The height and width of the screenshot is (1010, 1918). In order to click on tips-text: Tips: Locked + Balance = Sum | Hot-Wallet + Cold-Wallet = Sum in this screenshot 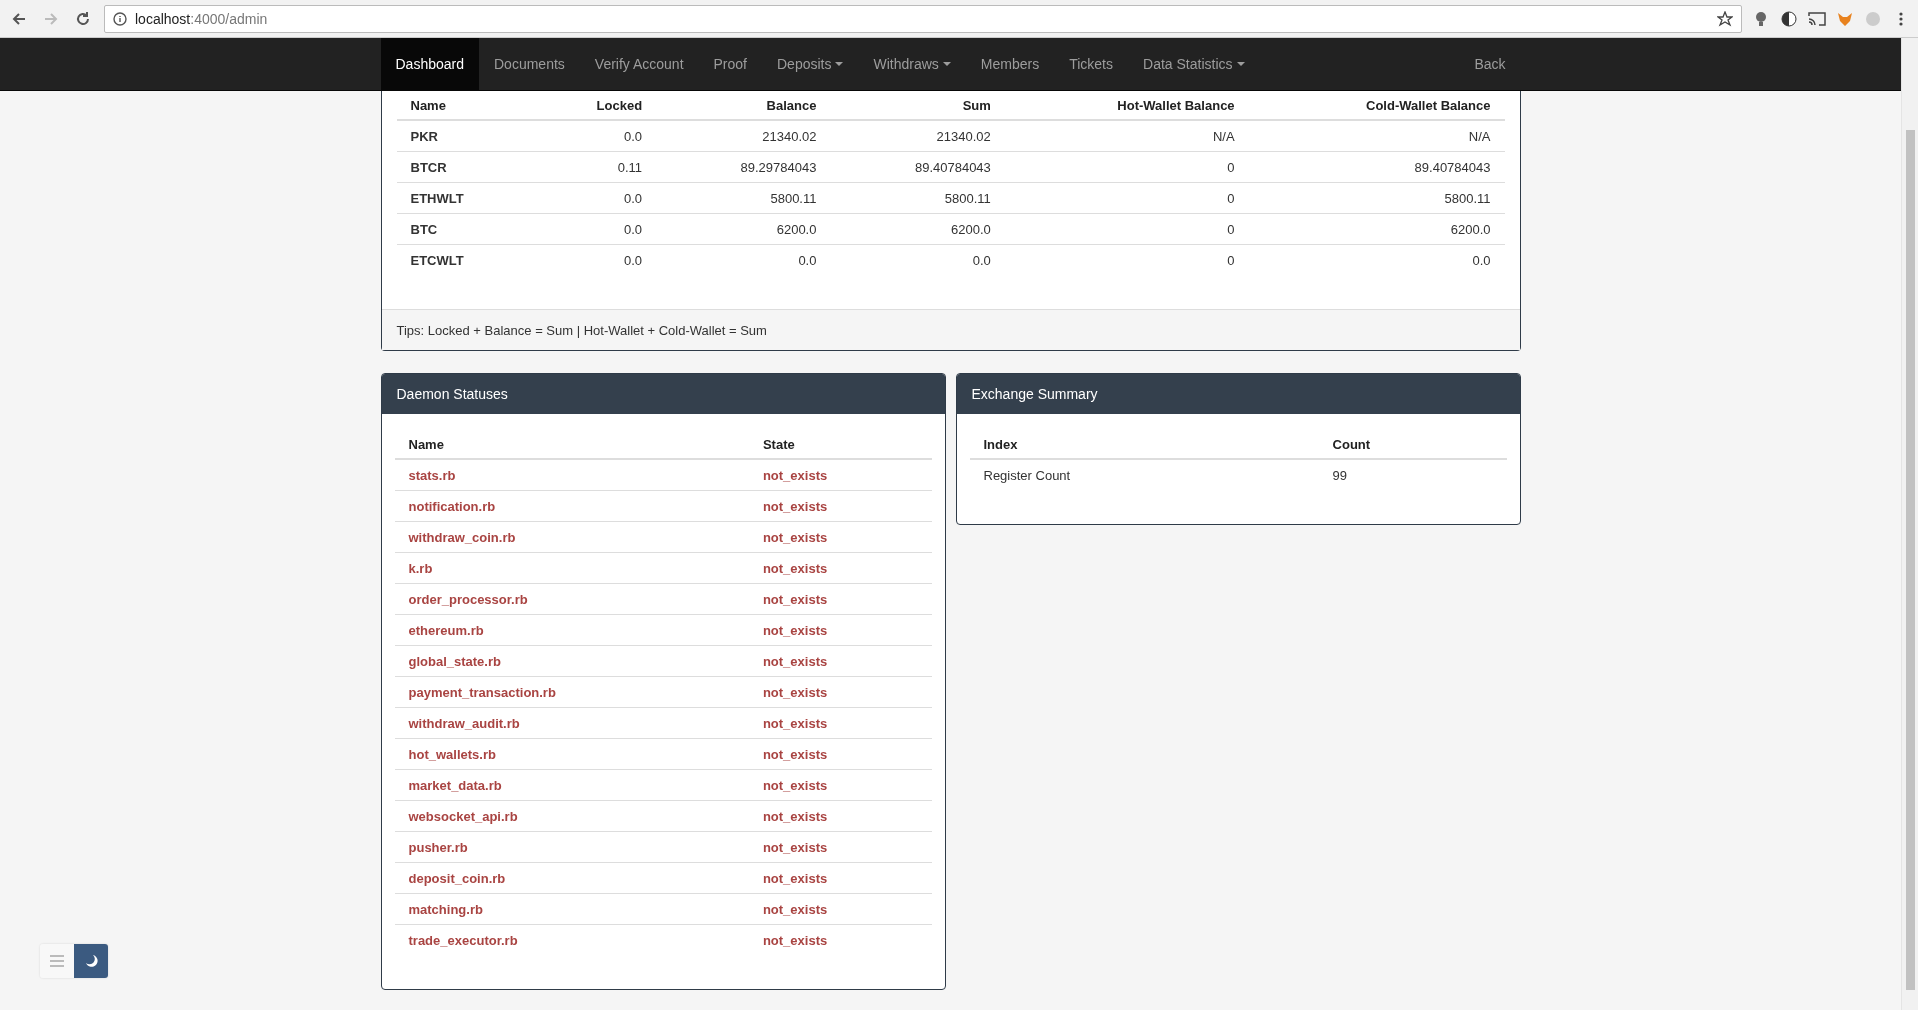, I will do `click(950, 329)`.